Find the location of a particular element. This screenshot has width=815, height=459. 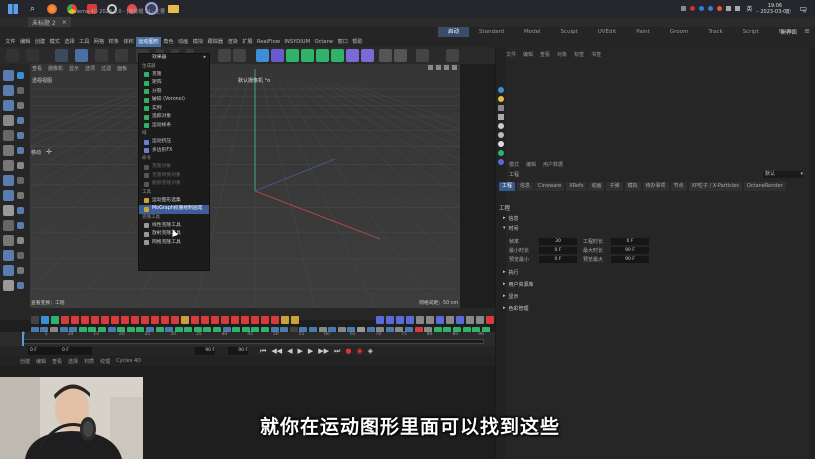

keyframe-icon: ◈ is located at coordinates (370, 351).